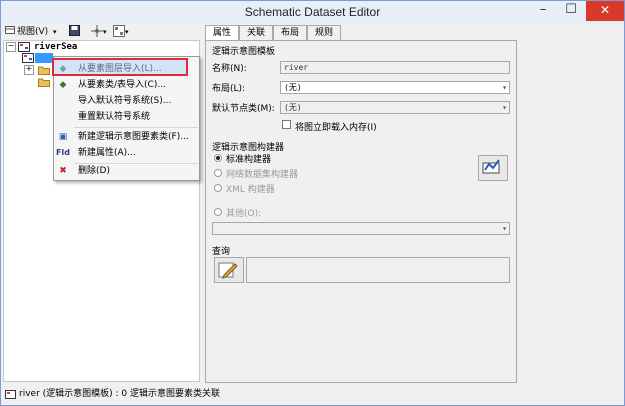 The width and height of the screenshot is (625, 406). Describe the element at coordinates (57, 32) in the screenshot. I see `view-dropdown-icon: ▾` at that location.